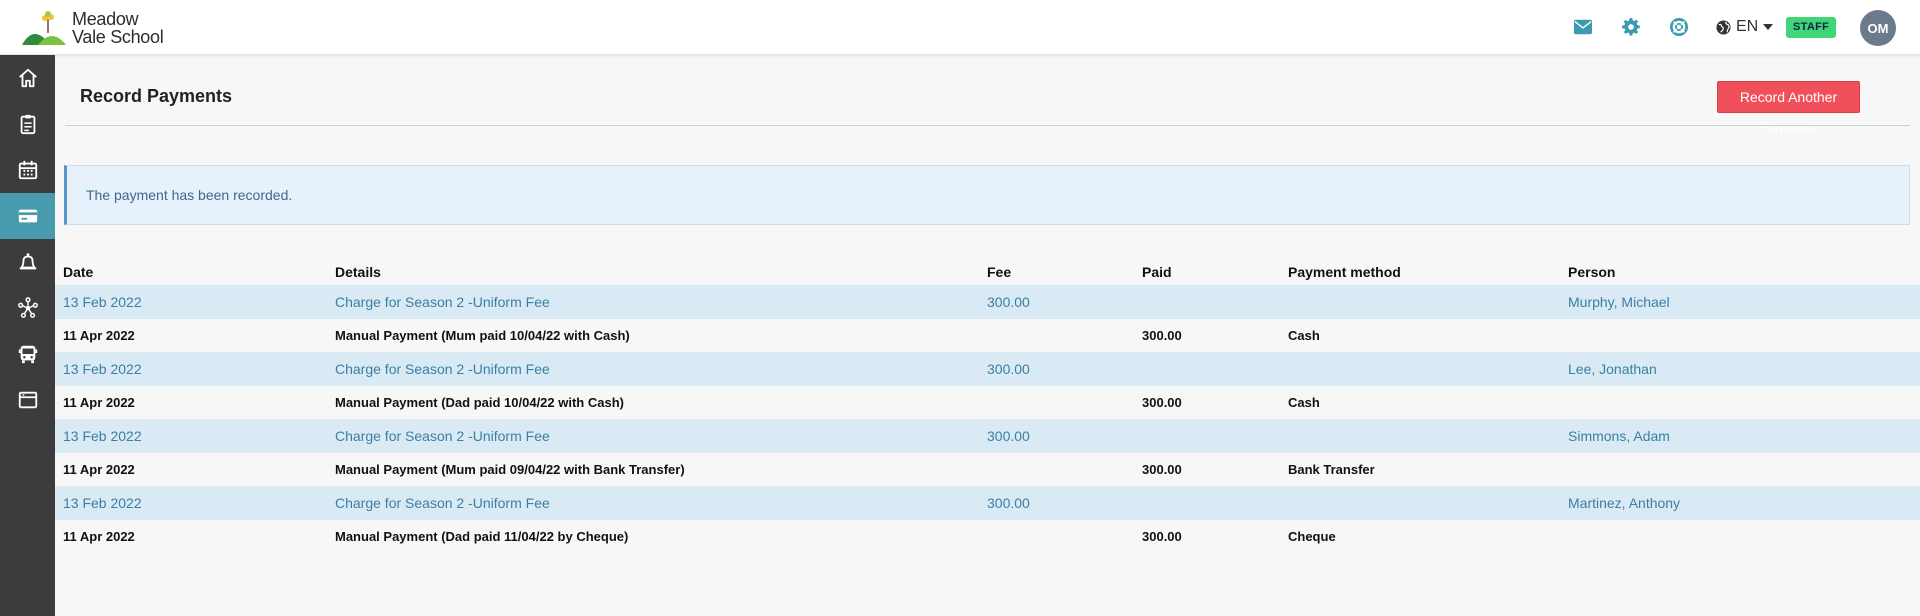  Describe the element at coordinates (987, 195) in the screenshot. I see `success-alert: The payment has been recorded.` at that location.